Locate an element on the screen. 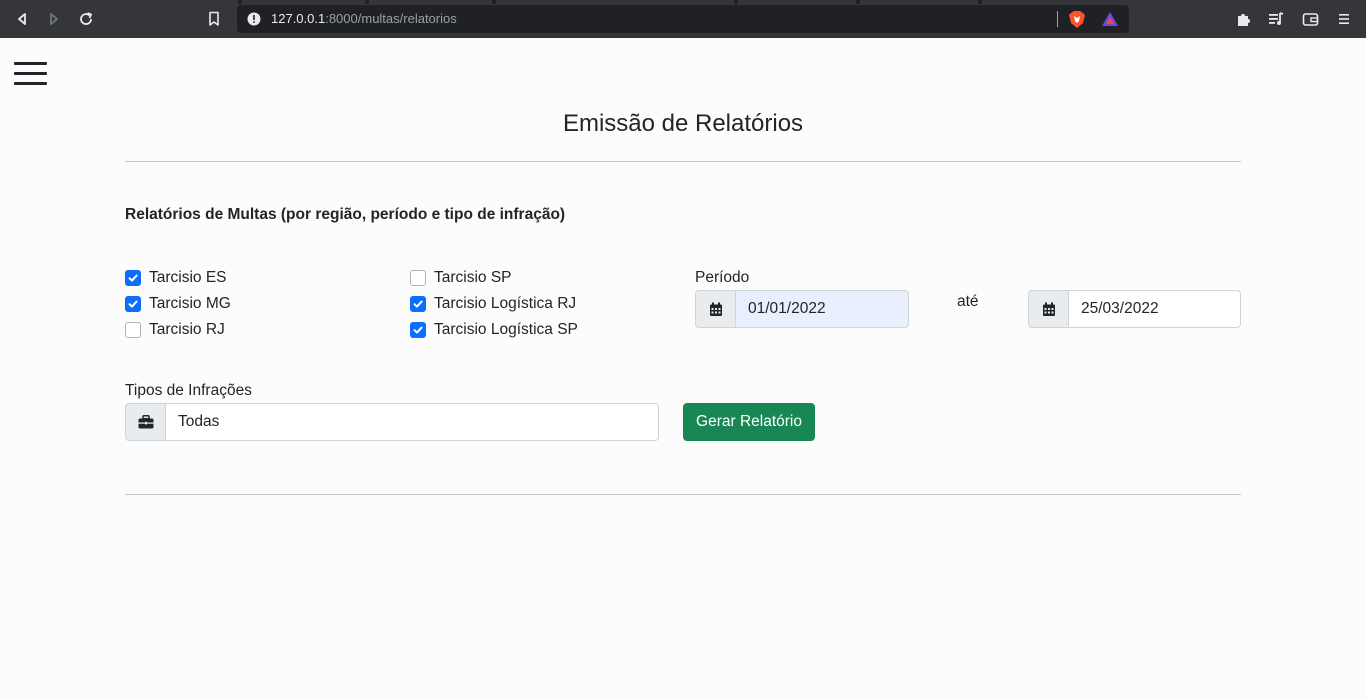 Image resolution: width=1366 pixels, height=699 pixels. back-icon is located at coordinates (22, 19).